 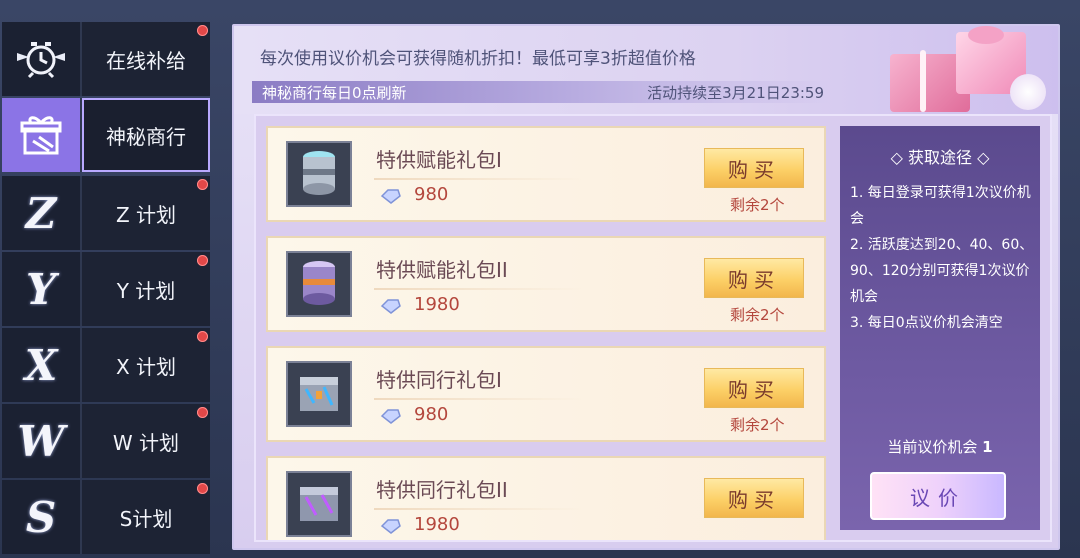 I want to click on w-letter-icon: W, so click(x=42, y=441).